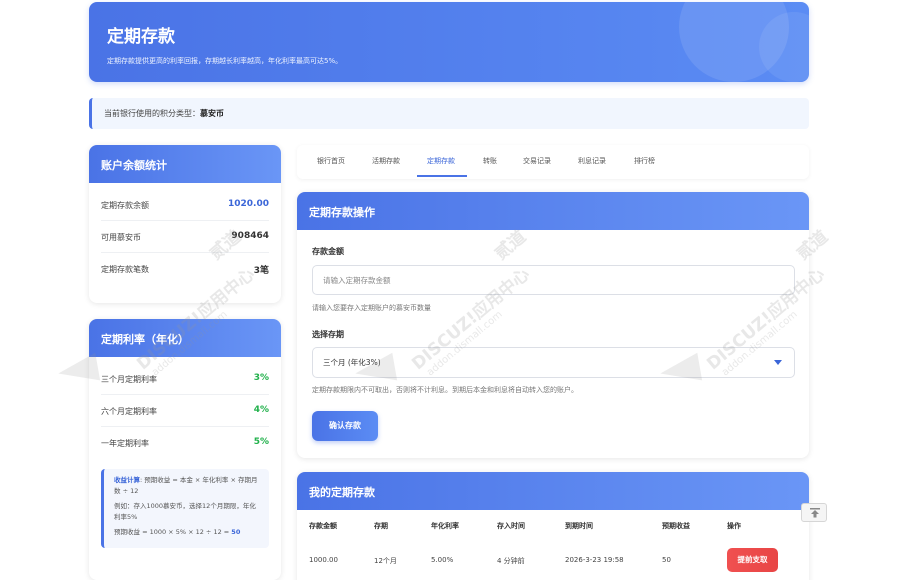  I want to click on due-time-cell: 2026-3-23 19:58, so click(594, 560).